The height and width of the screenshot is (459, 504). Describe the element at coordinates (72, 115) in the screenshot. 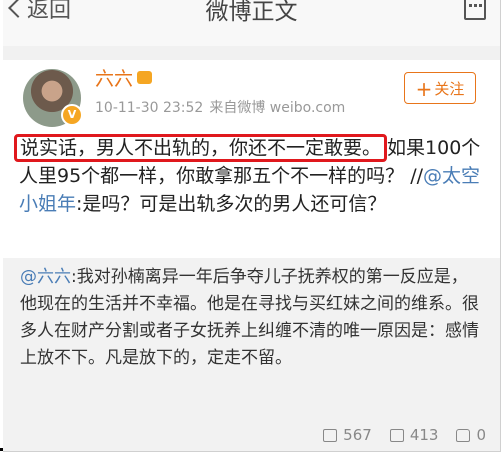

I see `verified-icon: V` at that location.